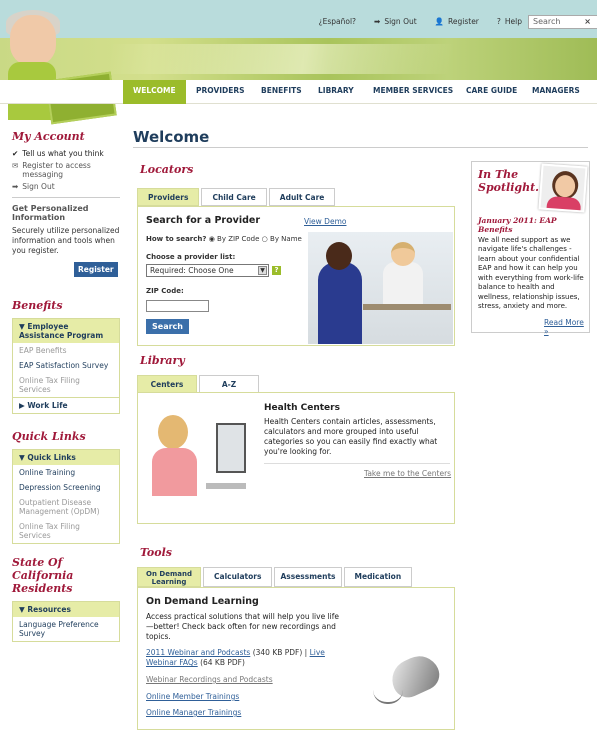  Describe the element at coordinates (407, 473) in the screenshot. I see `centers-link: Take me to the Centers` at that location.